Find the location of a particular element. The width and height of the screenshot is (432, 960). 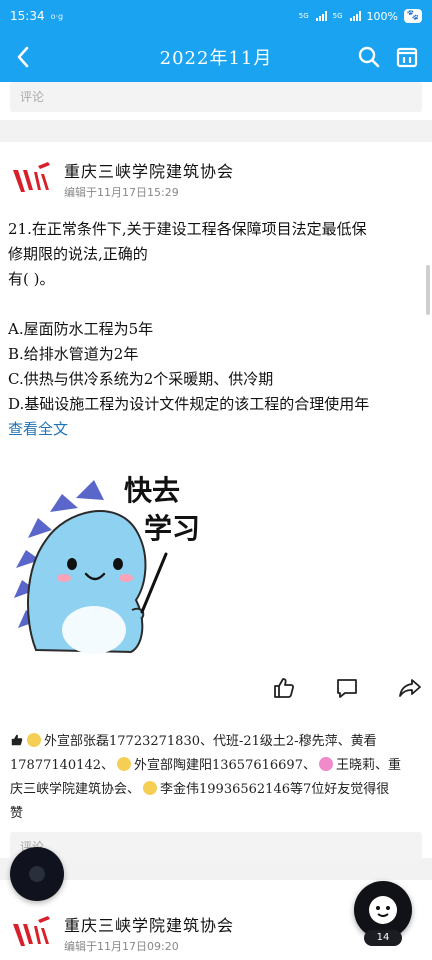

share-button is located at coordinates (410, 688).